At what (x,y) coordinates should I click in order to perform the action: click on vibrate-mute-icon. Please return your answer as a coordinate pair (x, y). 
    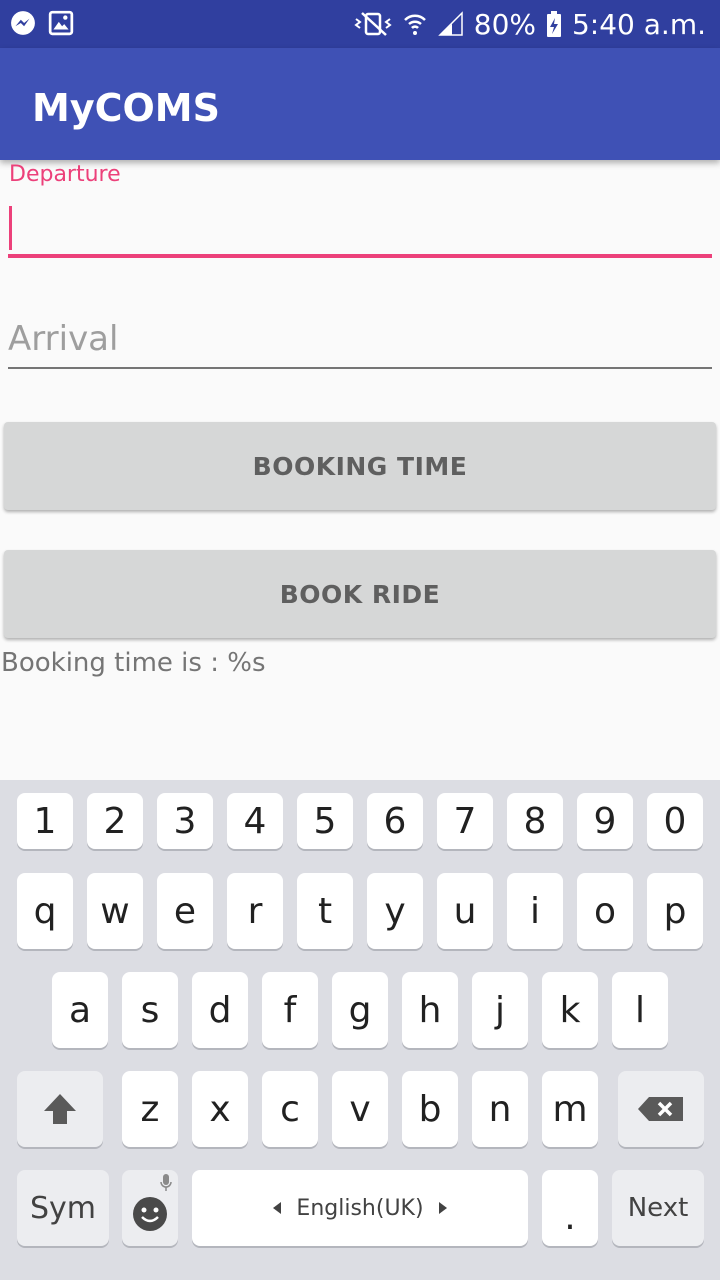
    Looking at the image, I should click on (373, 24).